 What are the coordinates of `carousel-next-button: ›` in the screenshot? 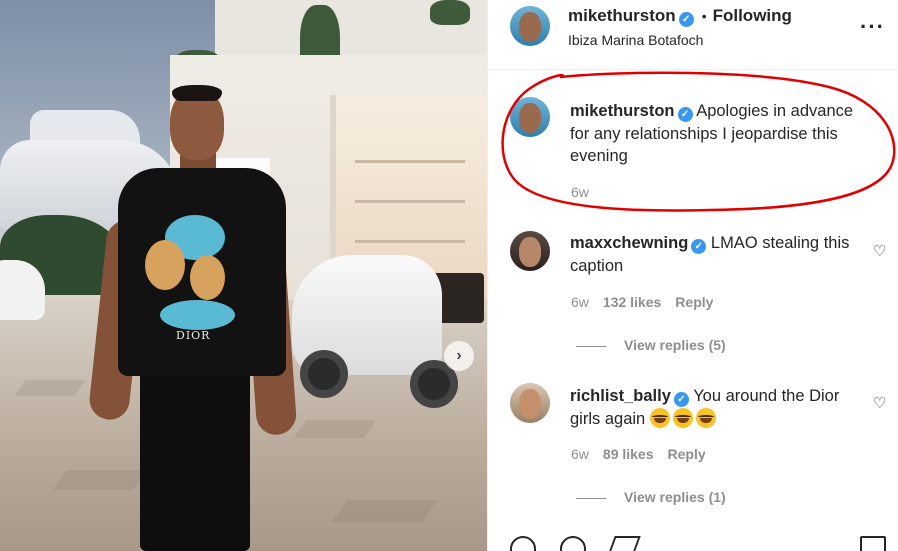 It's located at (459, 356).